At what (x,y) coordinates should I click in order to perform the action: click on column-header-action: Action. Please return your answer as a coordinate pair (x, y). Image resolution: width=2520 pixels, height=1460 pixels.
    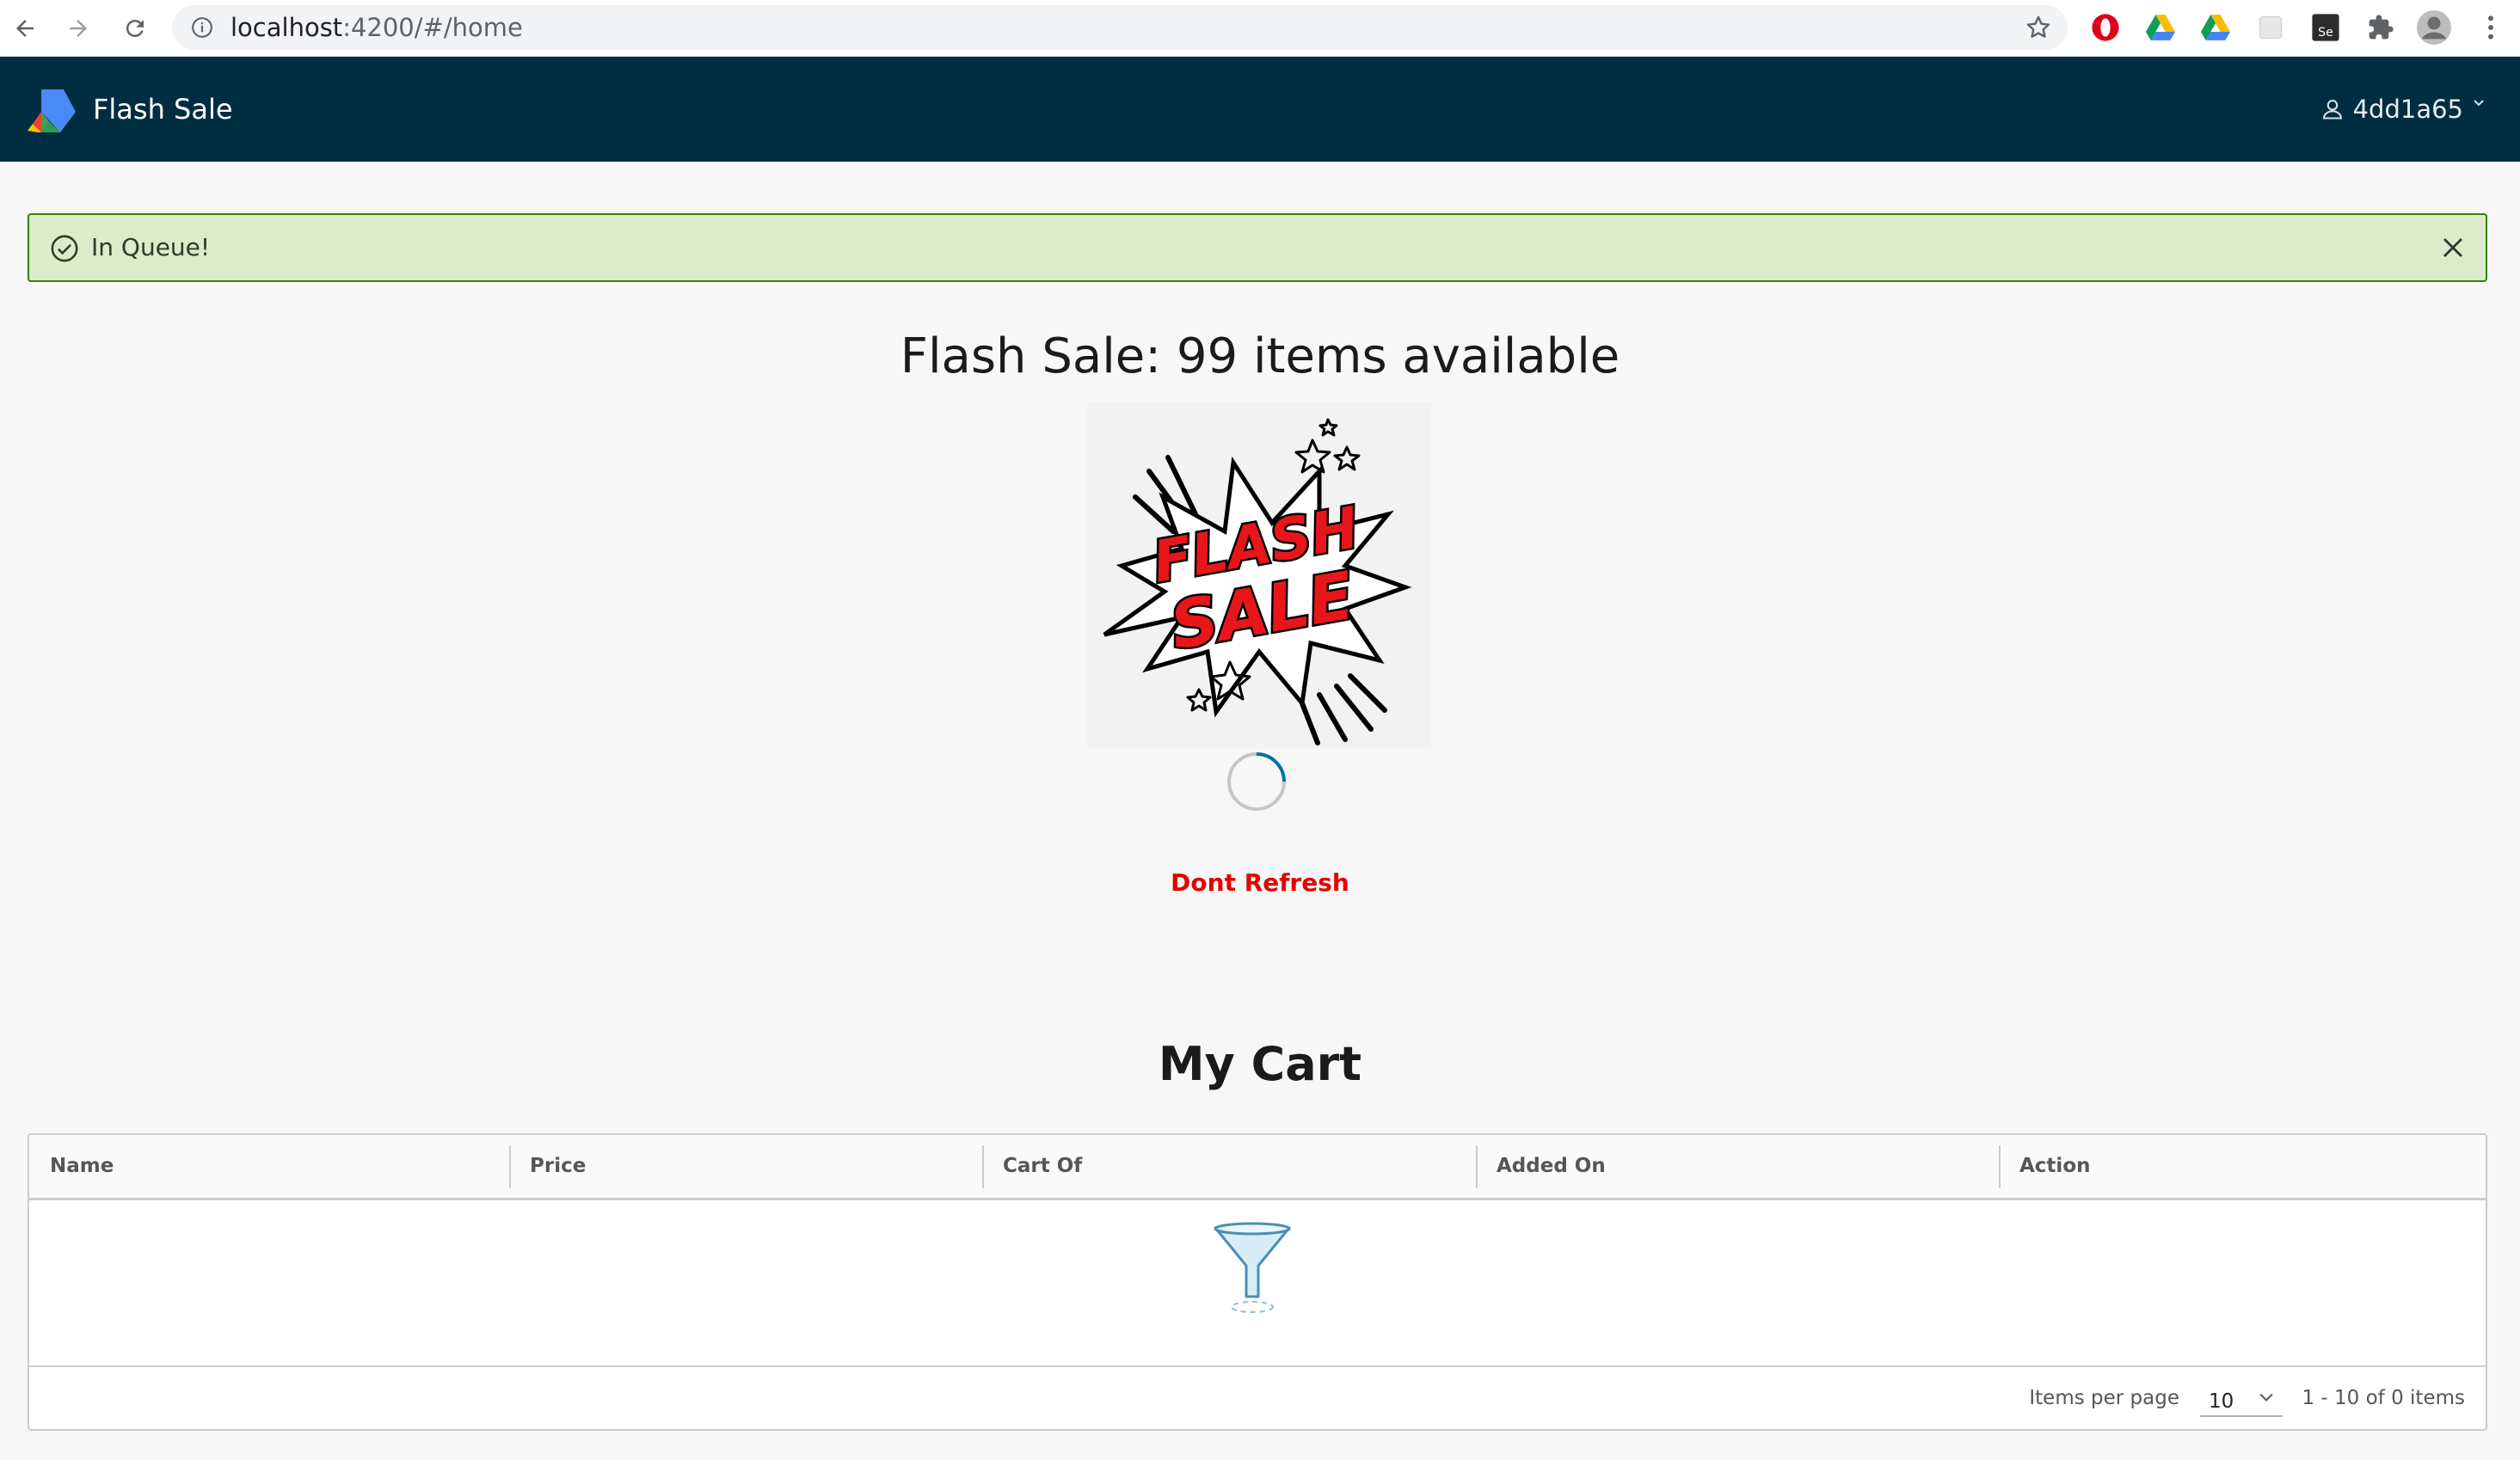
    Looking at the image, I should click on (2045, 1166).